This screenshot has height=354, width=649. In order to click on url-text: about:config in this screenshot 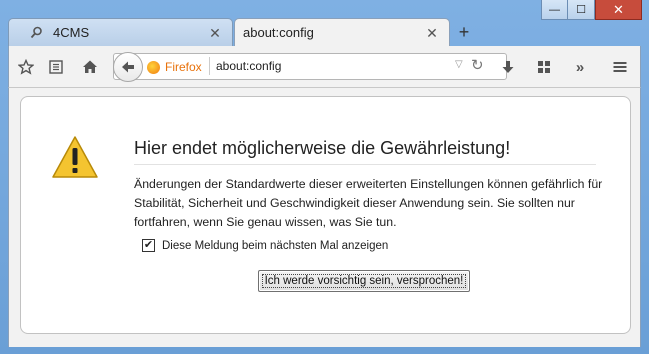, I will do `click(248, 66)`.